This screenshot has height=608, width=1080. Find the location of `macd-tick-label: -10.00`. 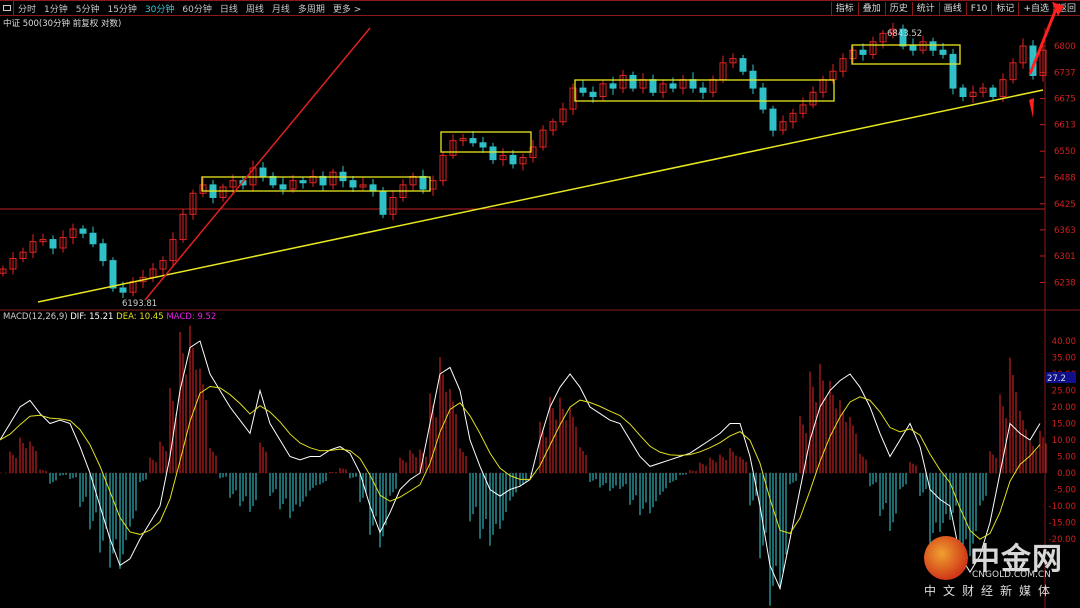

macd-tick-label: -10.00 is located at coordinates (1062, 507).